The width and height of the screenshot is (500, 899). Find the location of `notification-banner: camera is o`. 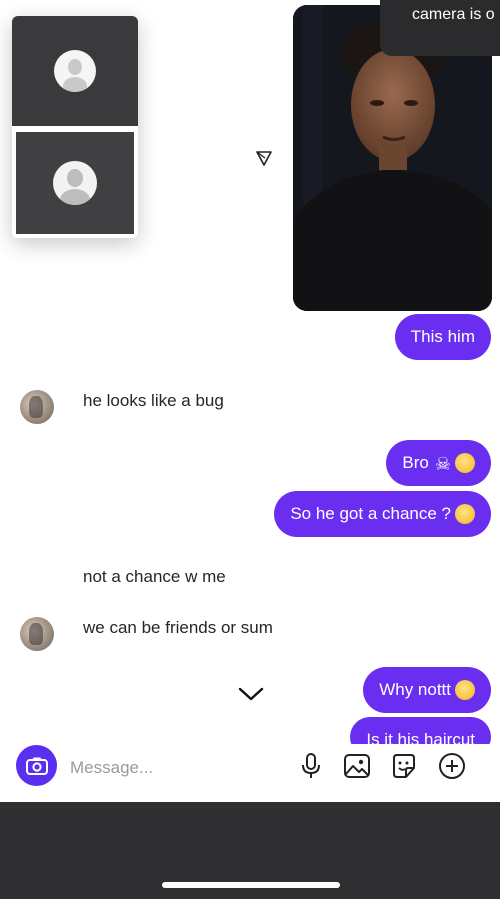

notification-banner: camera is o is located at coordinates (440, 28).